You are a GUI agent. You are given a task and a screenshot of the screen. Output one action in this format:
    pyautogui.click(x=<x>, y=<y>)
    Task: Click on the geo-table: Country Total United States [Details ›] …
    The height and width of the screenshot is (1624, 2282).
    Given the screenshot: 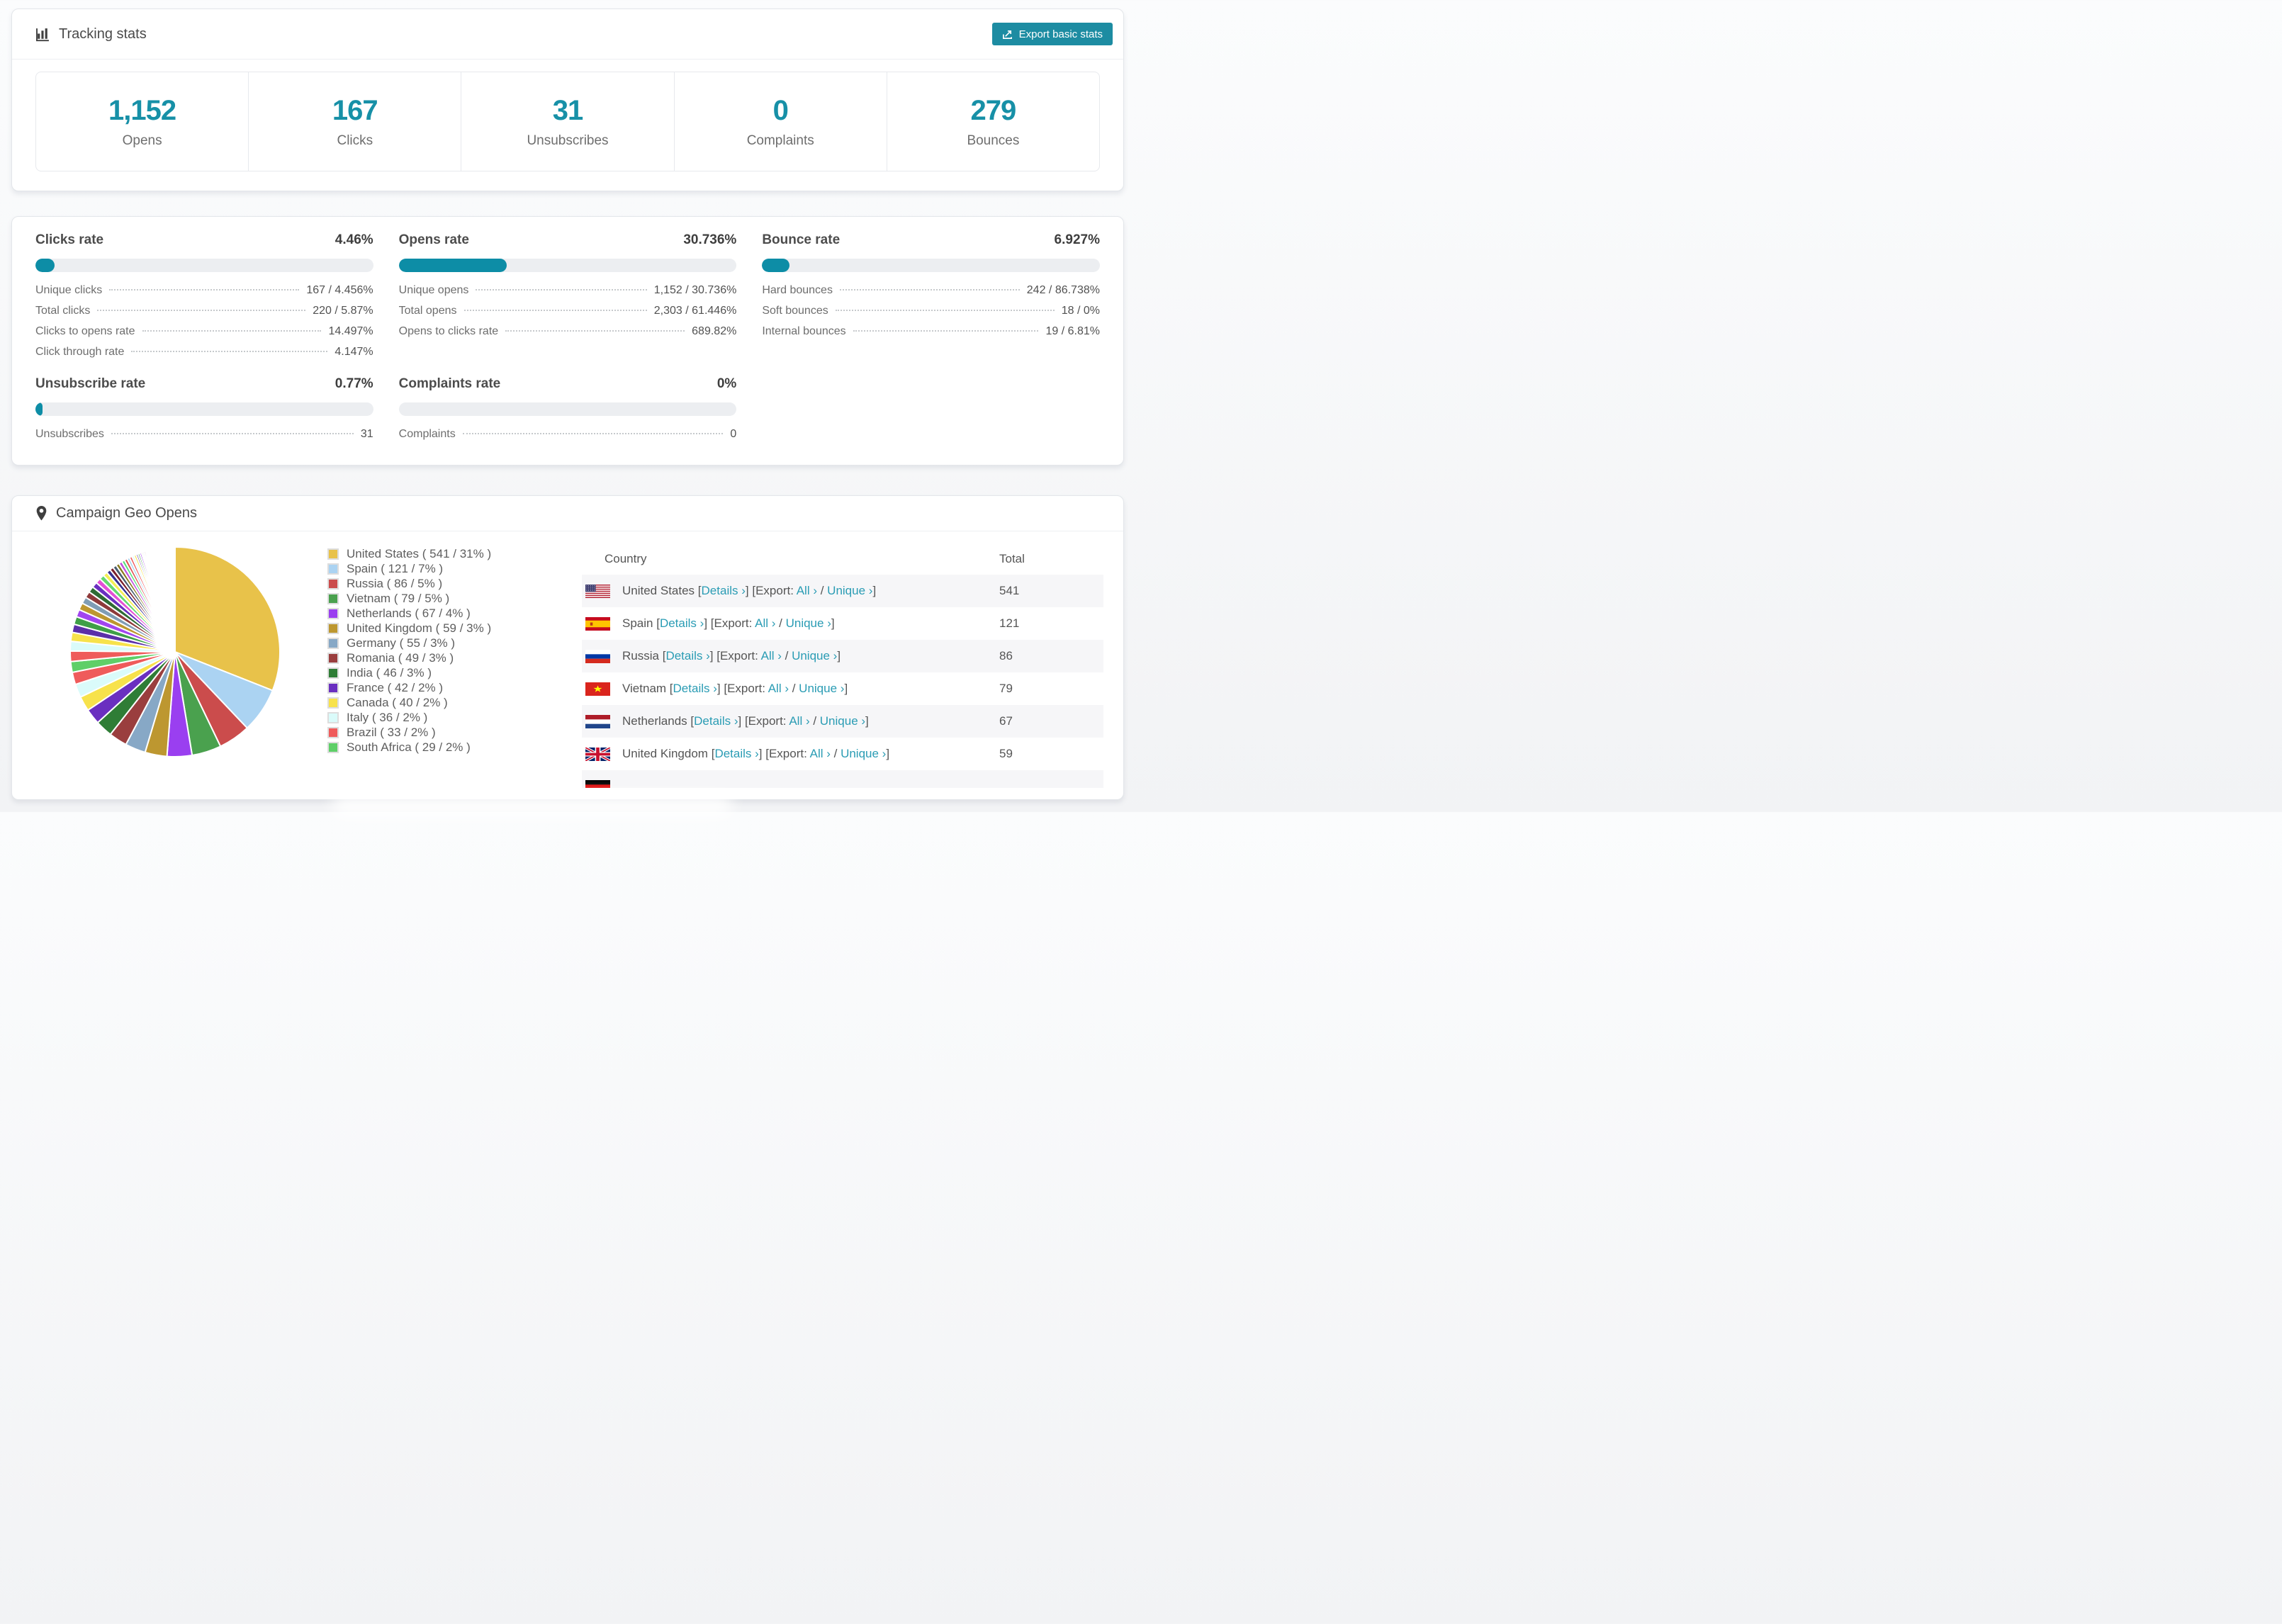 What is the action you would take?
    pyautogui.click(x=842, y=666)
    